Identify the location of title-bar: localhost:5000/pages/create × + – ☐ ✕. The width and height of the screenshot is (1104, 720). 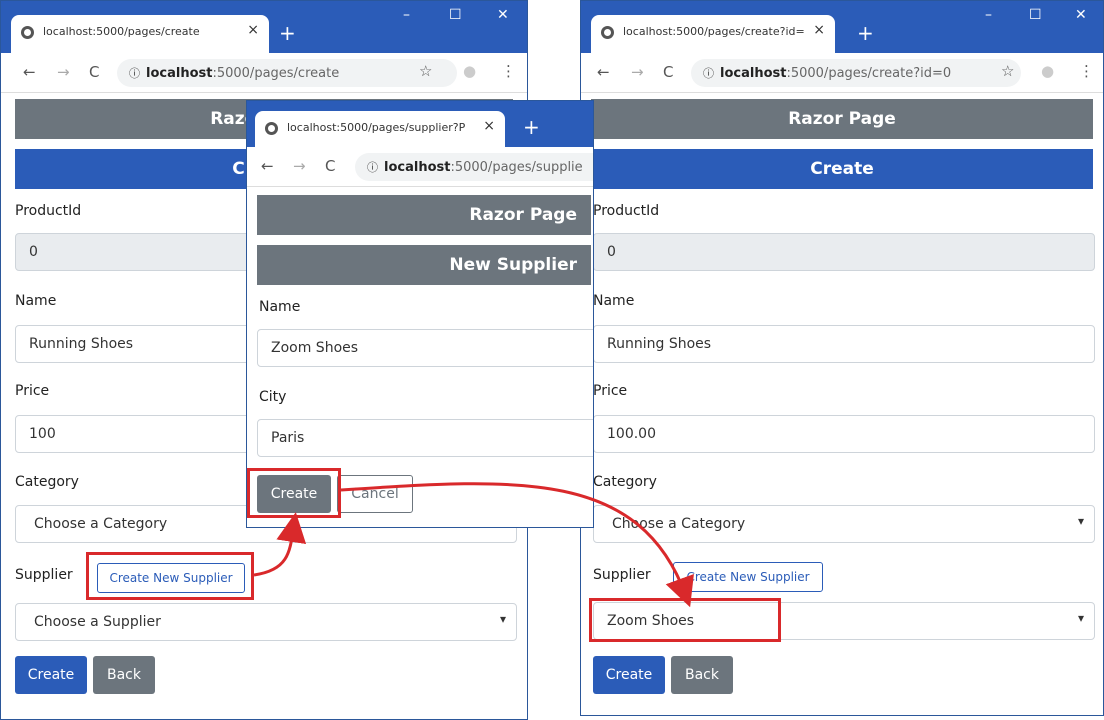
(264, 27).